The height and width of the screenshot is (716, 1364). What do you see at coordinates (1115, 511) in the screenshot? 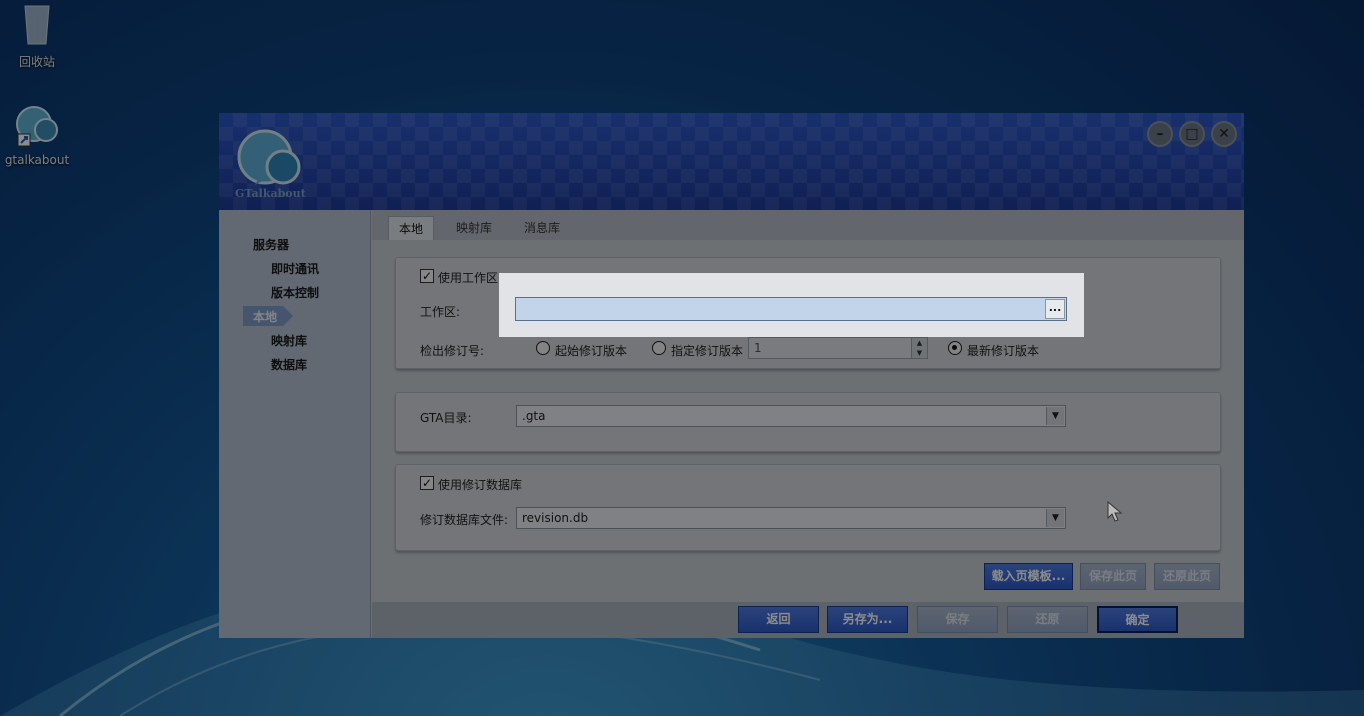
I see `mouse-cursor-icon` at bounding box center [1115, 511].